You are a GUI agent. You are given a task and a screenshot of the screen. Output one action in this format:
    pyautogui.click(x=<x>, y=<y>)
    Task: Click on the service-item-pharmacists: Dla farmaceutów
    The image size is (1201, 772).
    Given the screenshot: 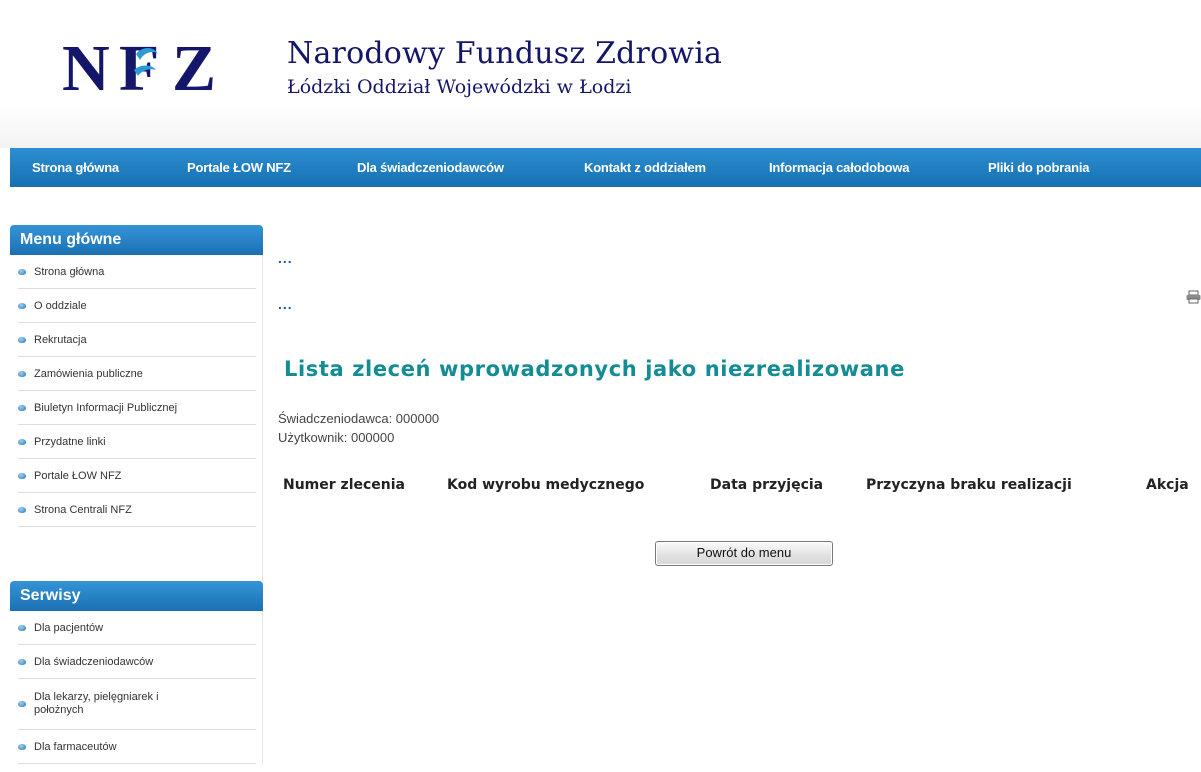 What is the action you would take?
    pyautogui.click(x=137, y=747)
    